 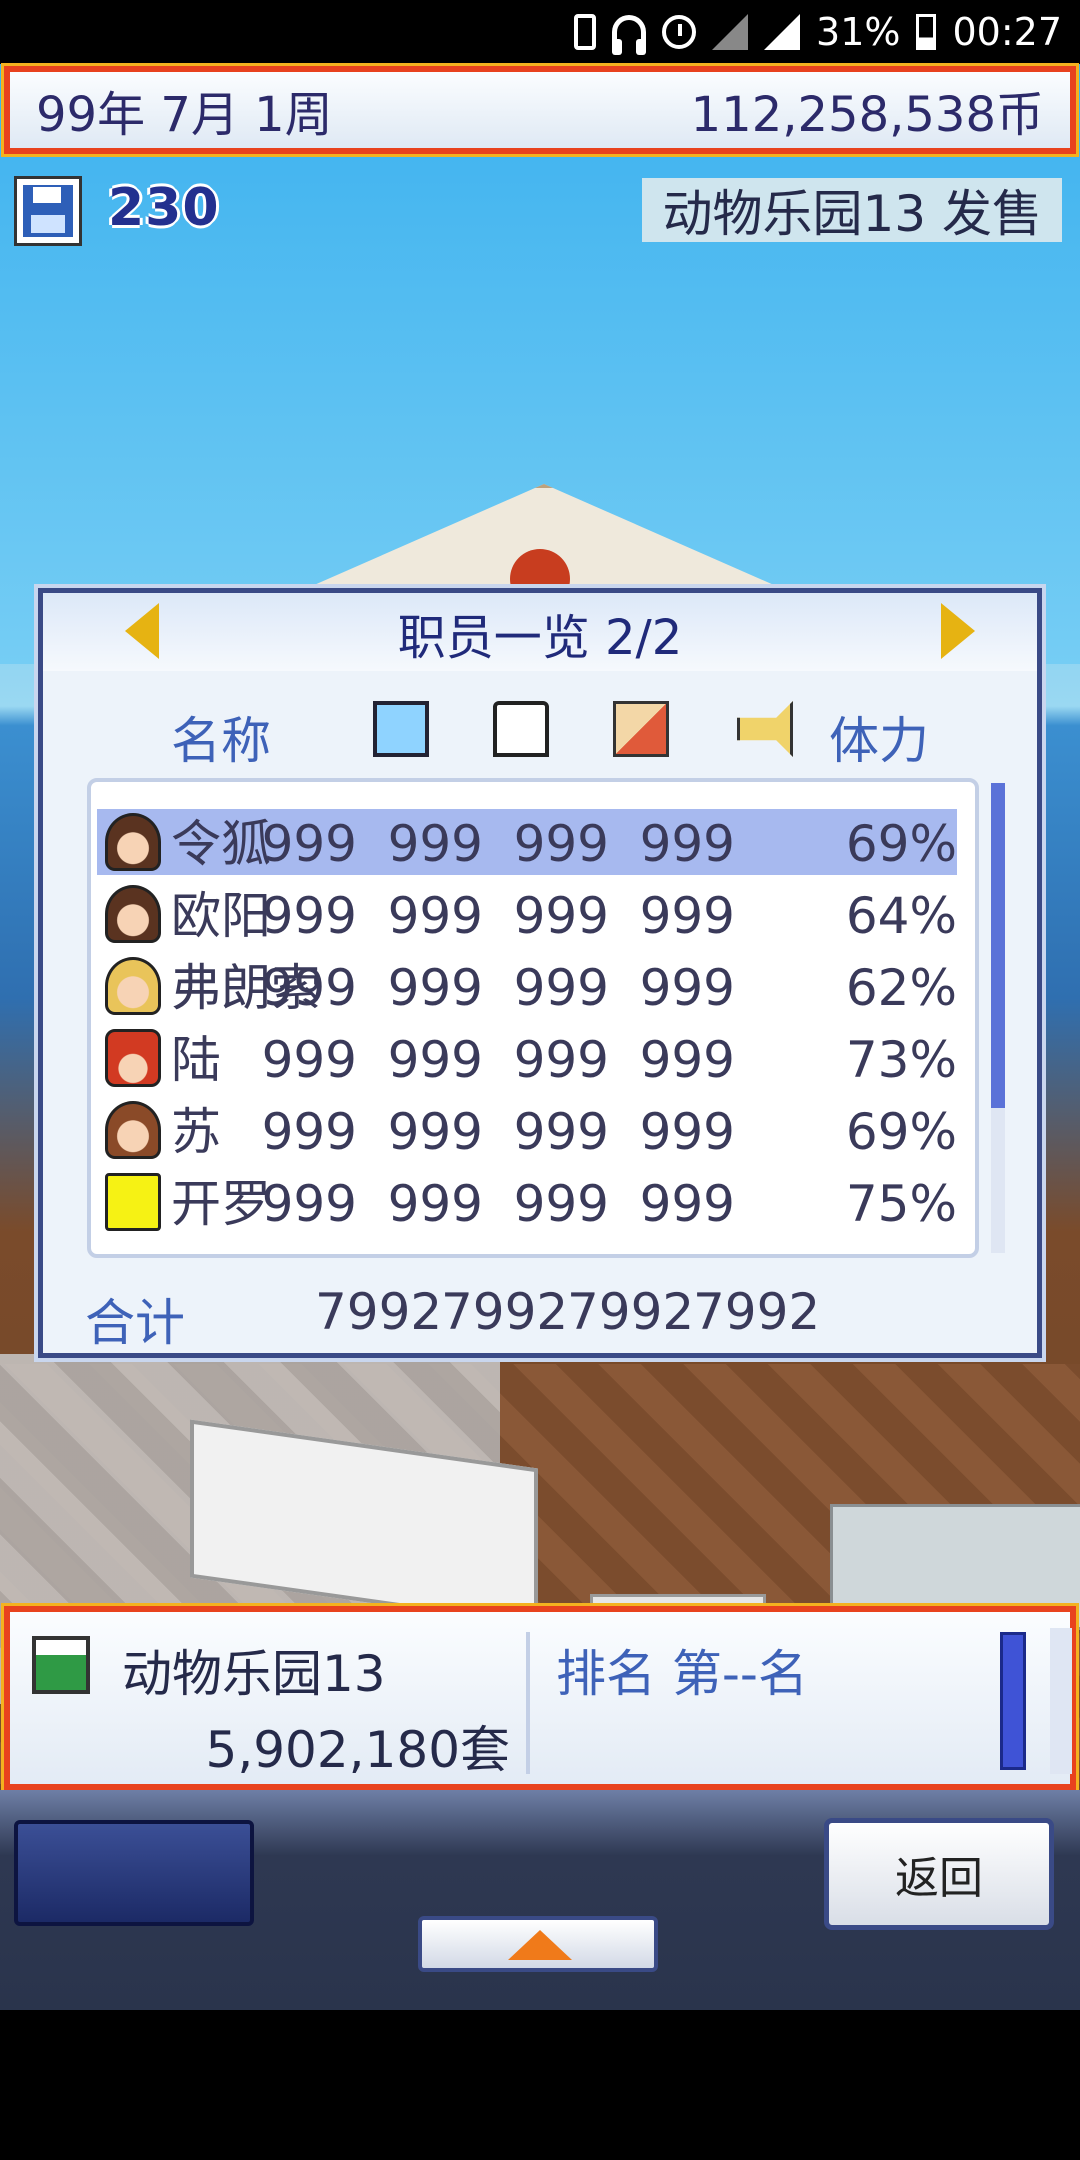 I want to click on product-info-bar: 动物乐园13 5,902,180套 排名 第--名, so click(x=540, y=1698).